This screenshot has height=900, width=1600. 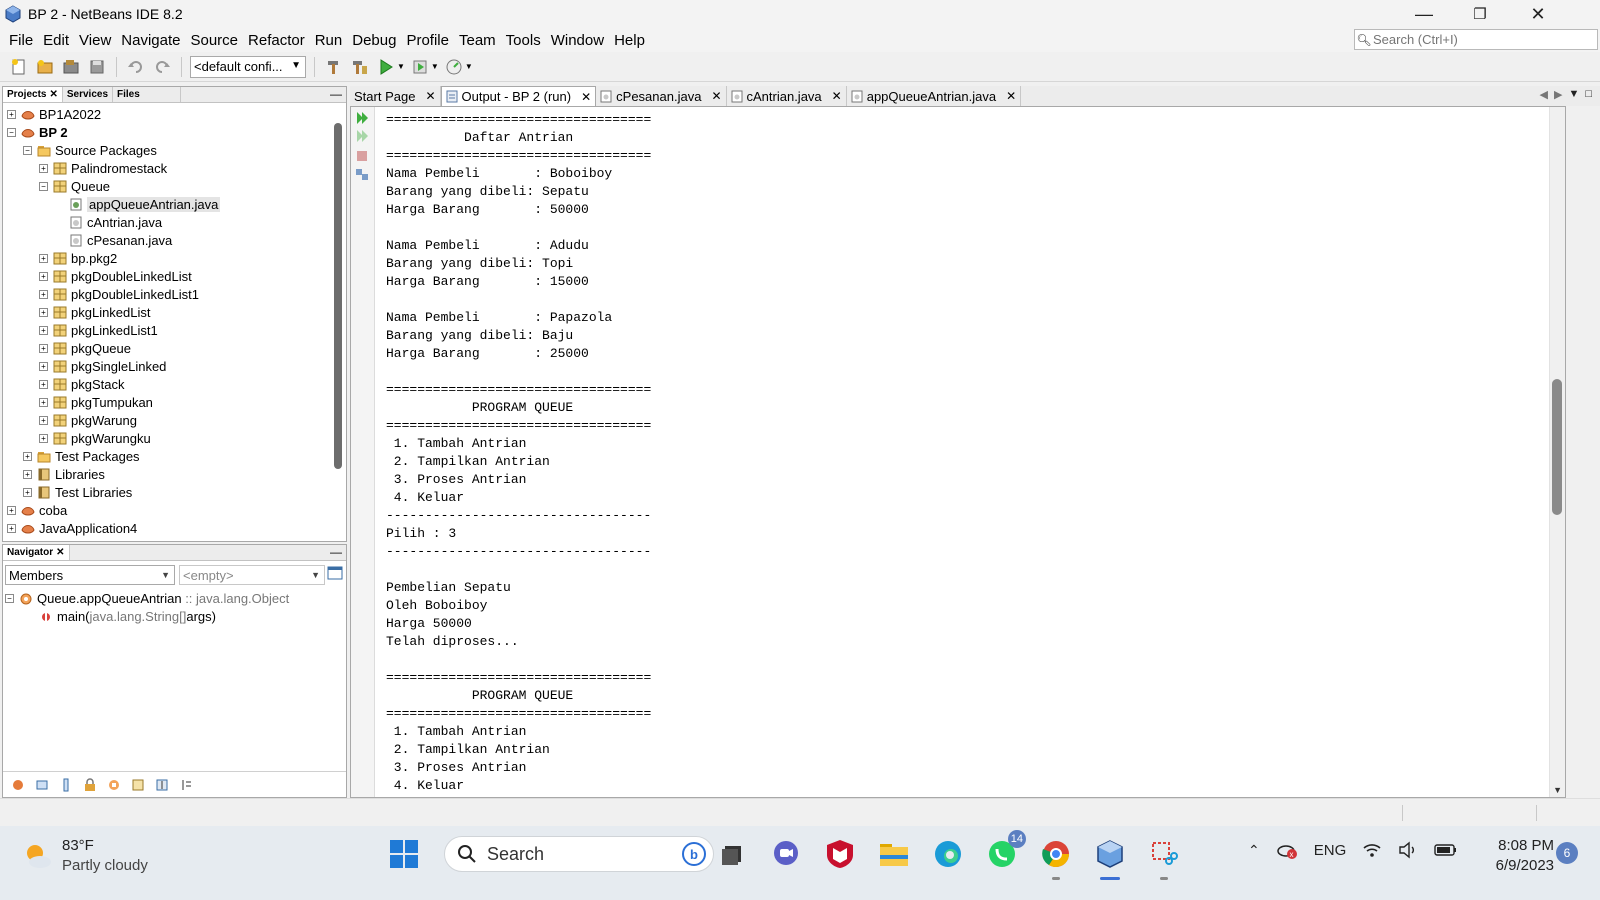 I want to click on onedrive-error-icon: x, so click(x=1287, y=850).